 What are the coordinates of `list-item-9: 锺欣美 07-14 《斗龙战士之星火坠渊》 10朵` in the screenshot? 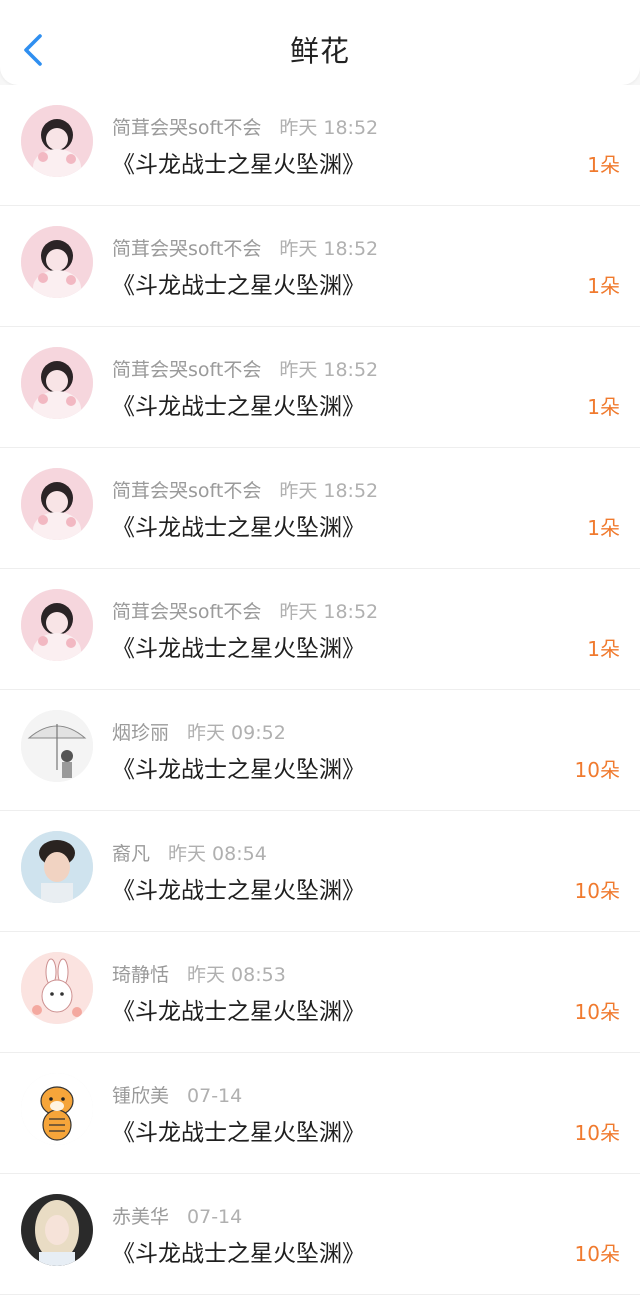 It's located at (320, 1113).